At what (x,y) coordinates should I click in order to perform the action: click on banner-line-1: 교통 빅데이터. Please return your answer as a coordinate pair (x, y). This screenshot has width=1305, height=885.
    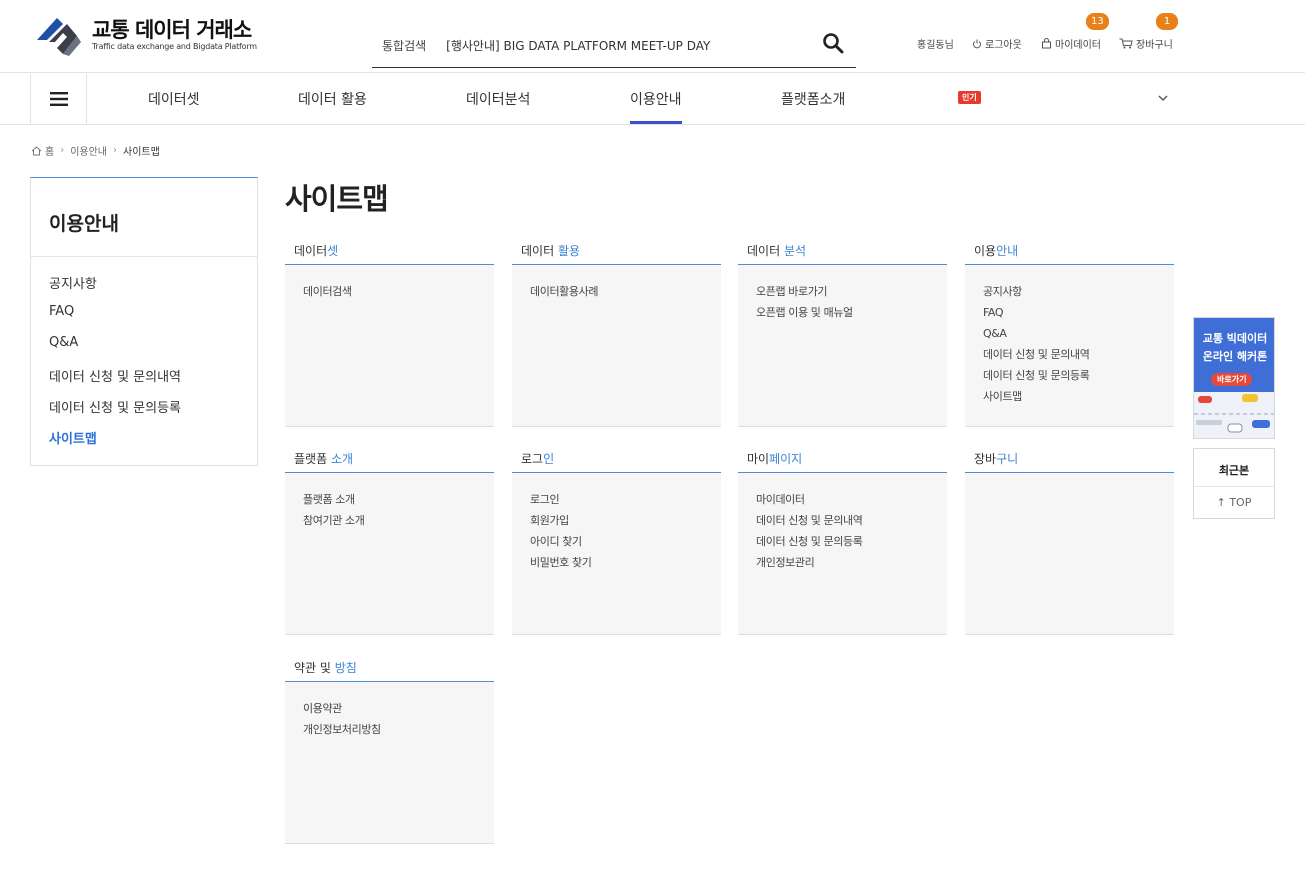
    Looking at the image, I should click on (1235, 338).